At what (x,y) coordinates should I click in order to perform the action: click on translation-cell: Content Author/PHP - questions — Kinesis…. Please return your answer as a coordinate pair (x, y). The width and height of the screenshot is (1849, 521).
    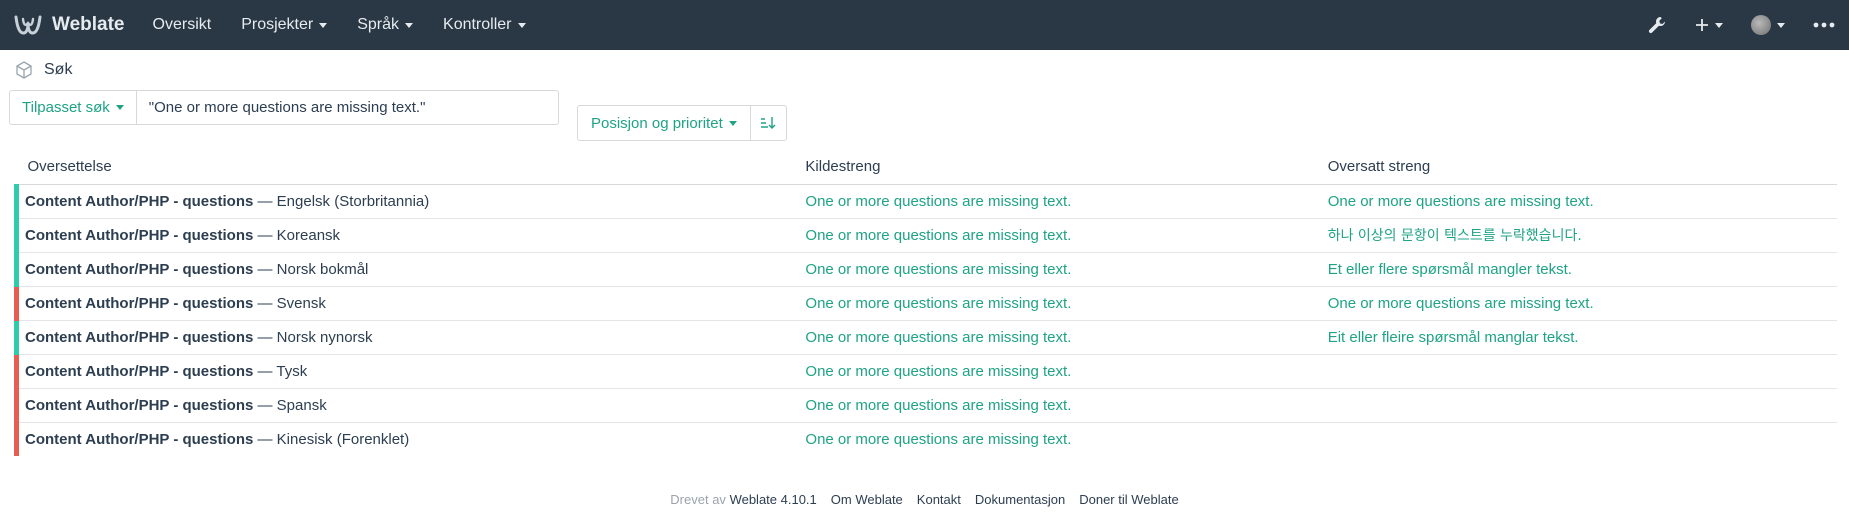
    Looking at the image, I should click on (404, 439).